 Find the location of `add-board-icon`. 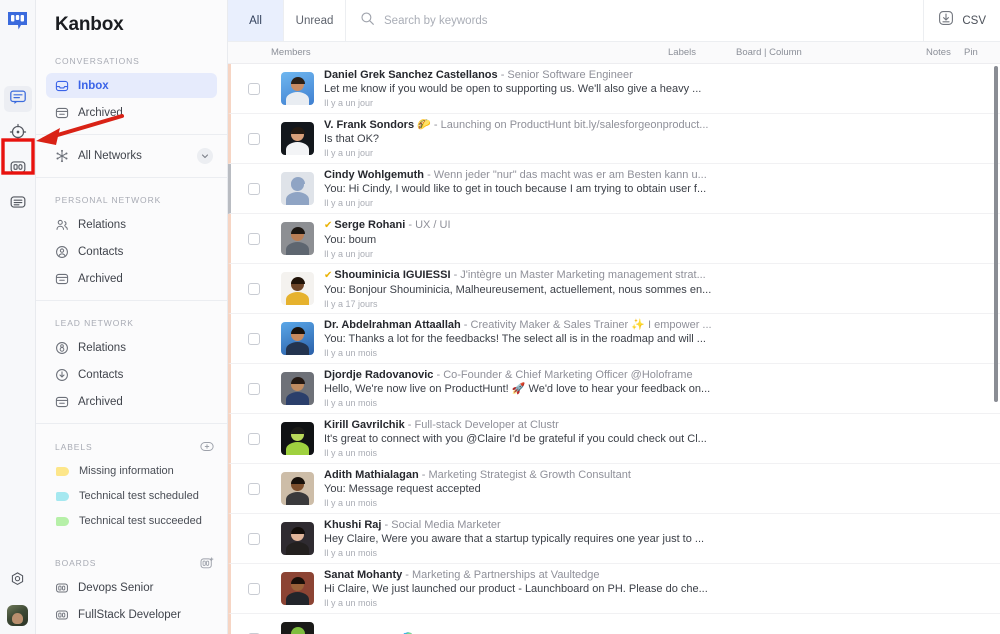

add-board-icon is located at coordinates (207, 563).